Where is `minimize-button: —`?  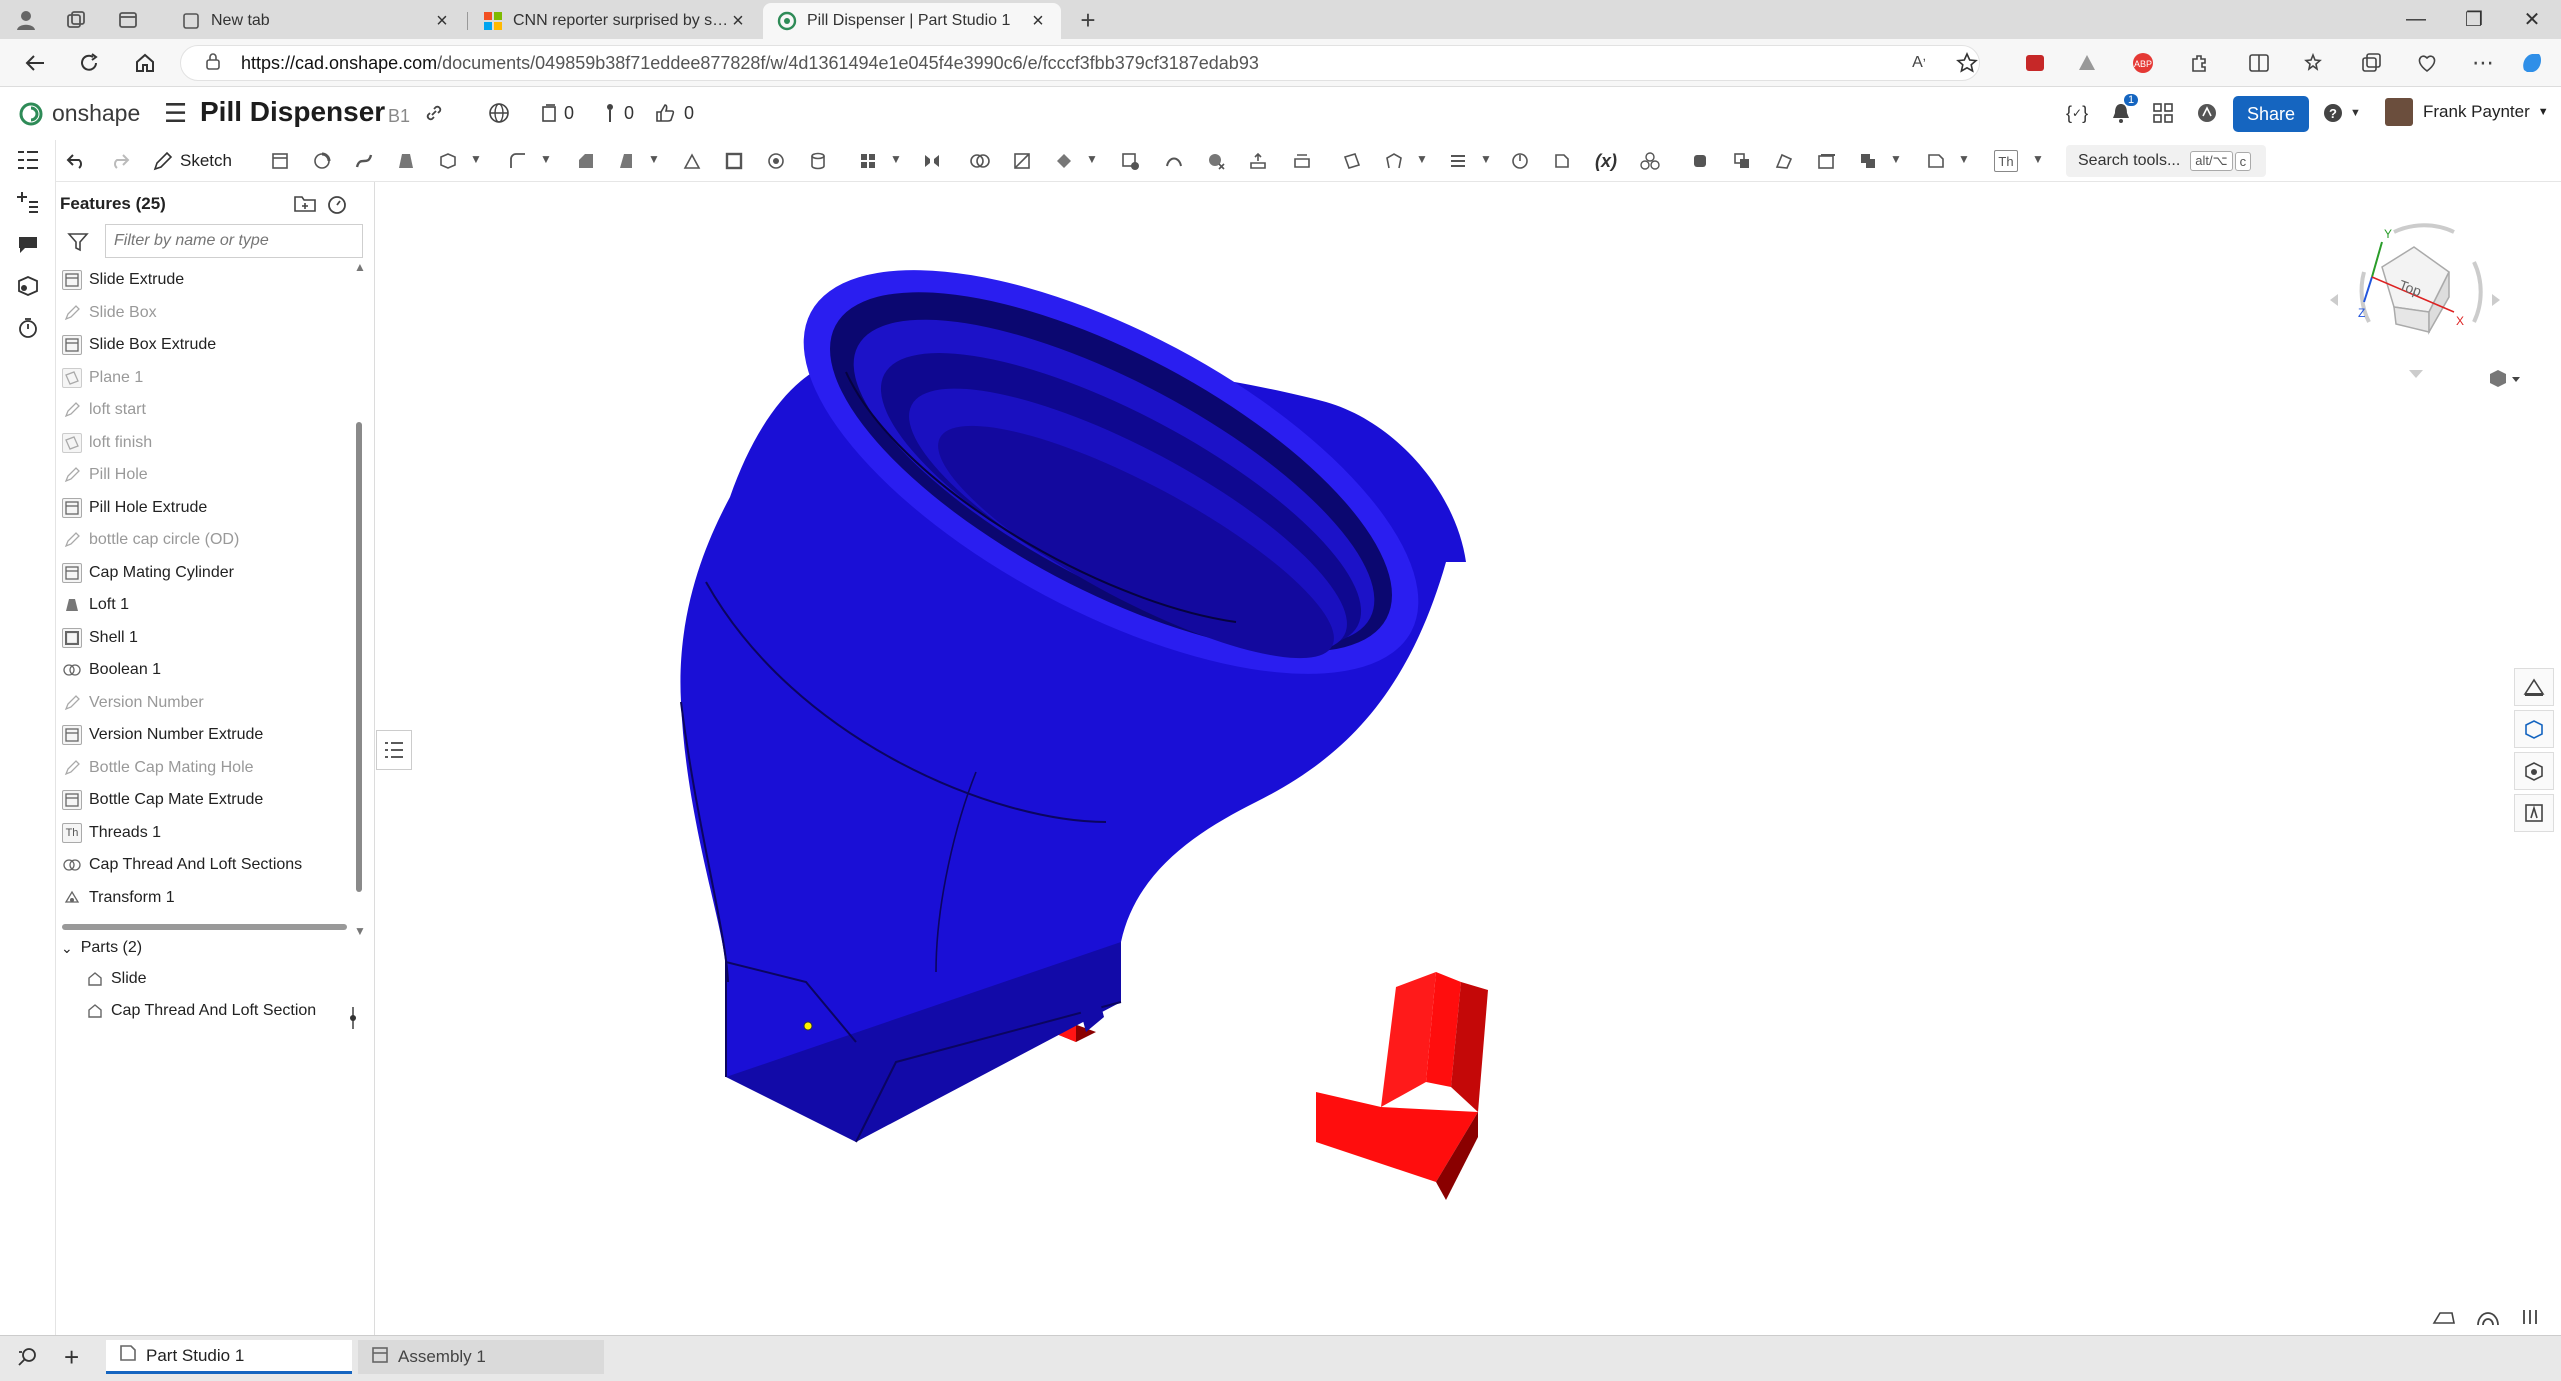 minimize-button: — is located at coordinates (2416, 19).